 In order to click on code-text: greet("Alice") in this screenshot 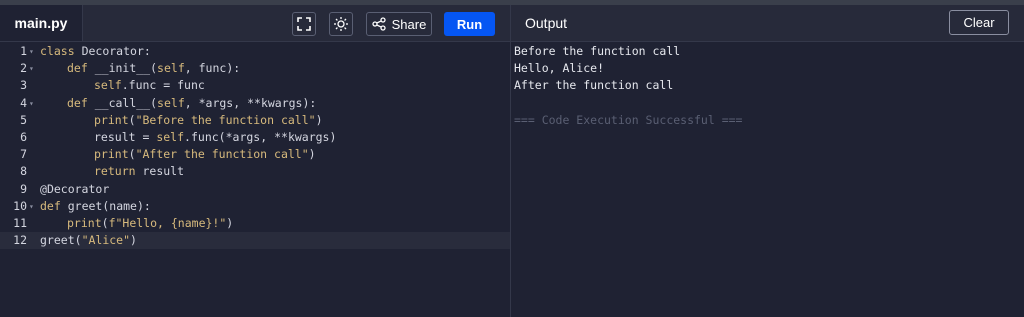, I will do `click(88, 240)`.